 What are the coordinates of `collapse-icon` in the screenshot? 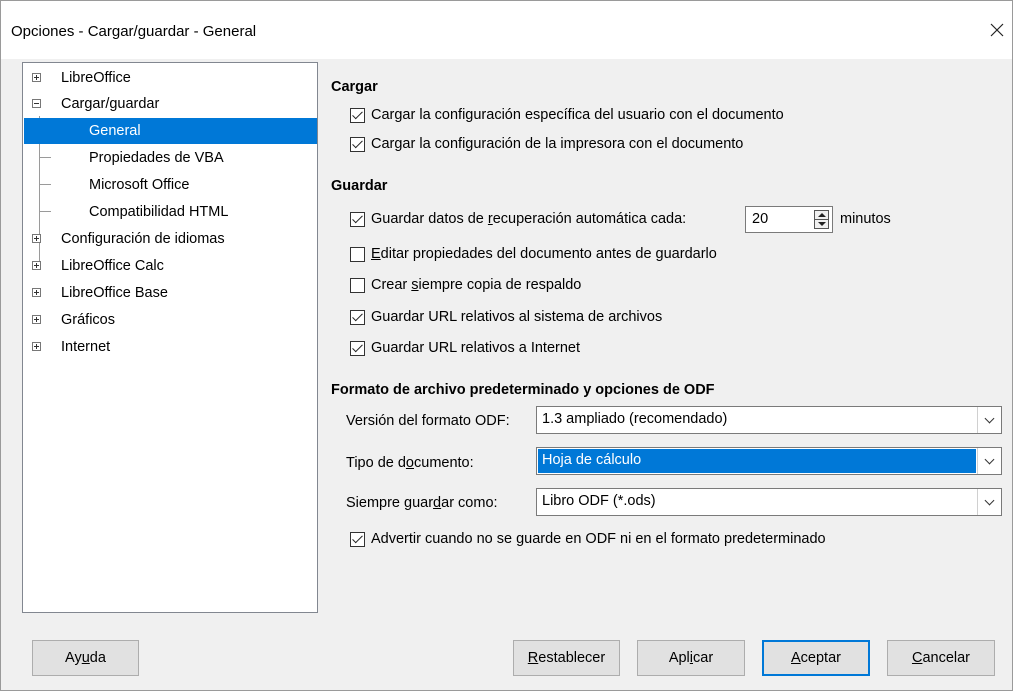 It's located at (36, 103).